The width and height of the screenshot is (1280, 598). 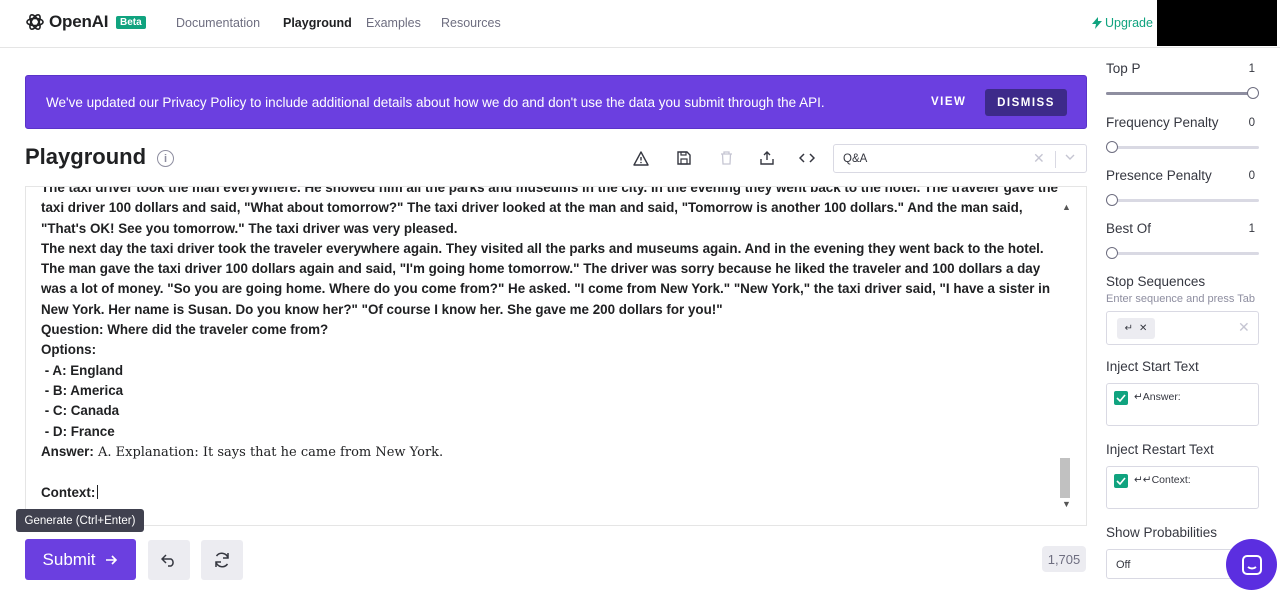 What do you see at coordinates (641, 158) in the screenshot?
I see `warning-icon` at bounding box center [641, 158].